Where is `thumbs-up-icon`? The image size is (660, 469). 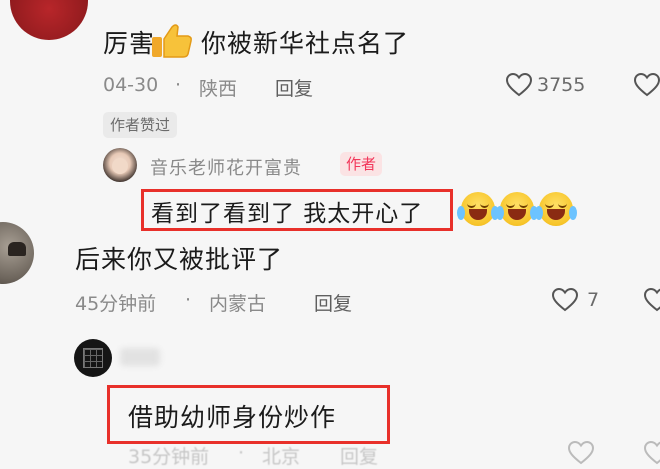 thumbs-up-icon is located at coordinates (172, 41).